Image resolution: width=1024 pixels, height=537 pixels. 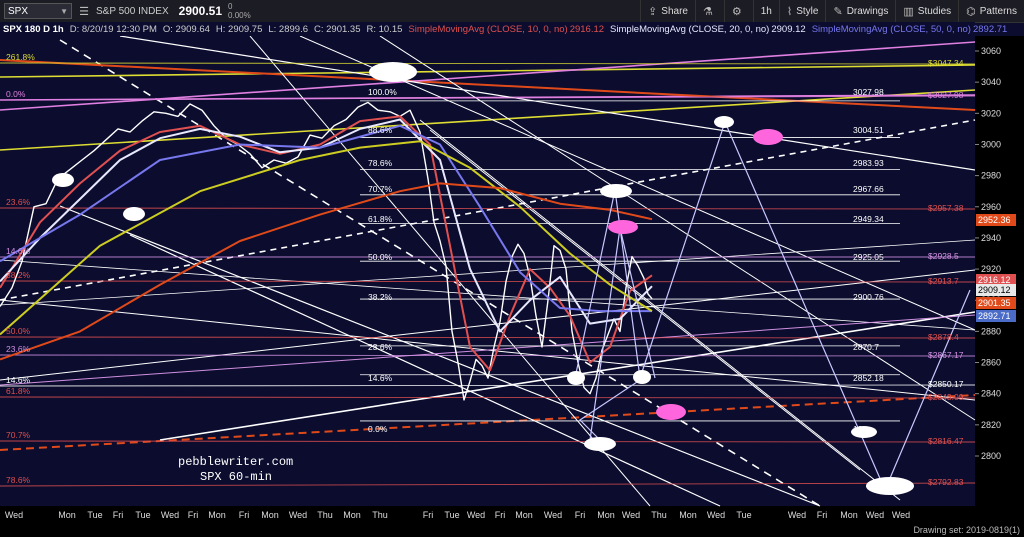 What do you see at coordinates (934, 11) in the screenshot?
I see `studies-label: Studies` at bounding box center [934, 11].